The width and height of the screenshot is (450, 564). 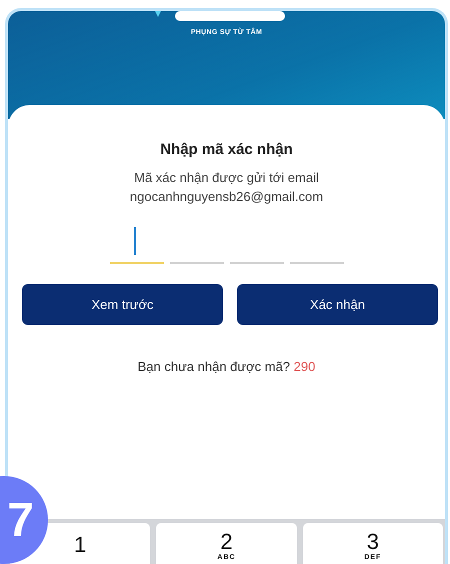 I want to click on dialog-title: Nhập mã xác nhận, so click(x=226, y=149).